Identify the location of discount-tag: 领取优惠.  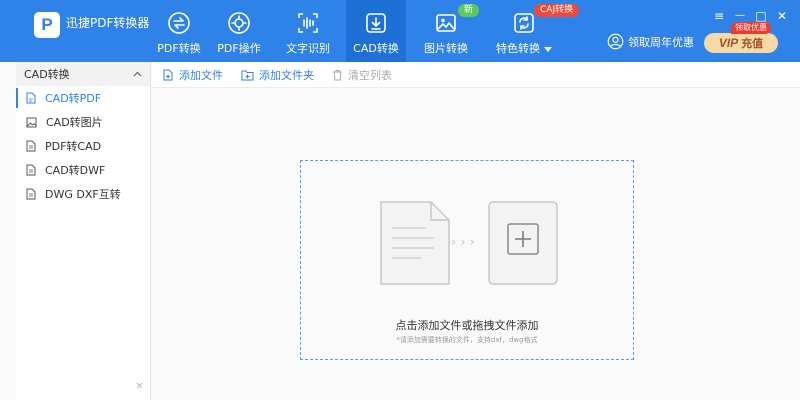
(751, 28).